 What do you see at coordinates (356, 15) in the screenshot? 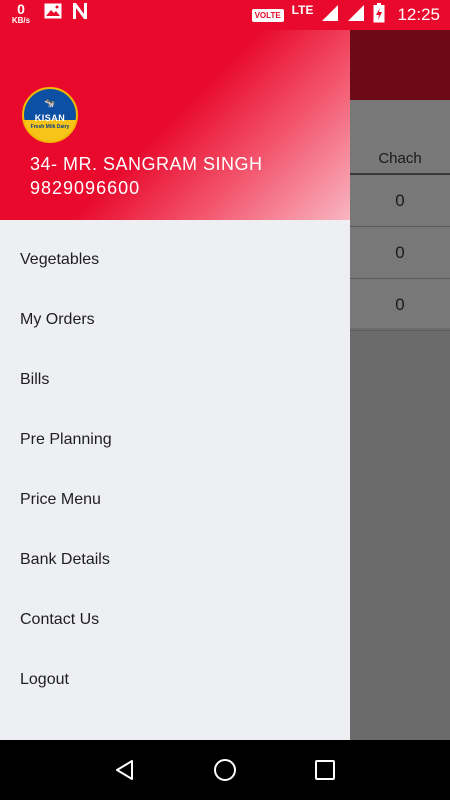
I see `wifi-icon` at bounding box center [356, 15].